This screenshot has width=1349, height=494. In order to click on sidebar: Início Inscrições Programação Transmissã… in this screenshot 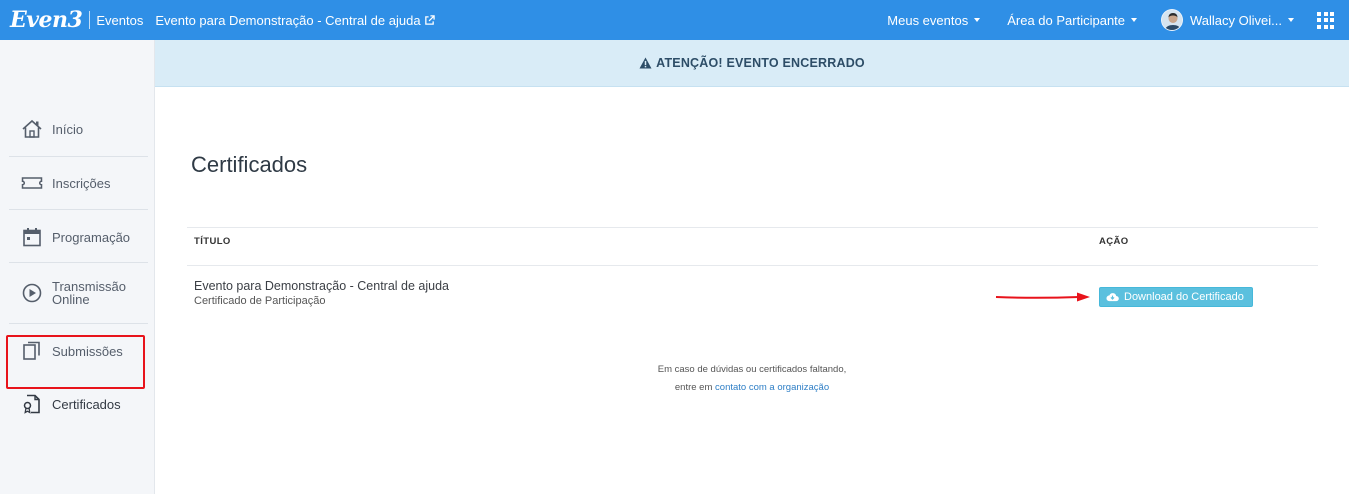, I will do `click(77, 267)`.